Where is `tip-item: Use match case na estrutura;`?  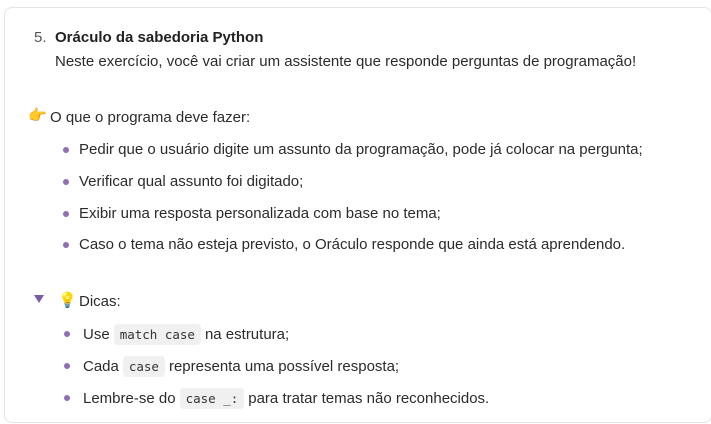 tip-item: Use match case na estrutura; is located at coordinates (186, 334).